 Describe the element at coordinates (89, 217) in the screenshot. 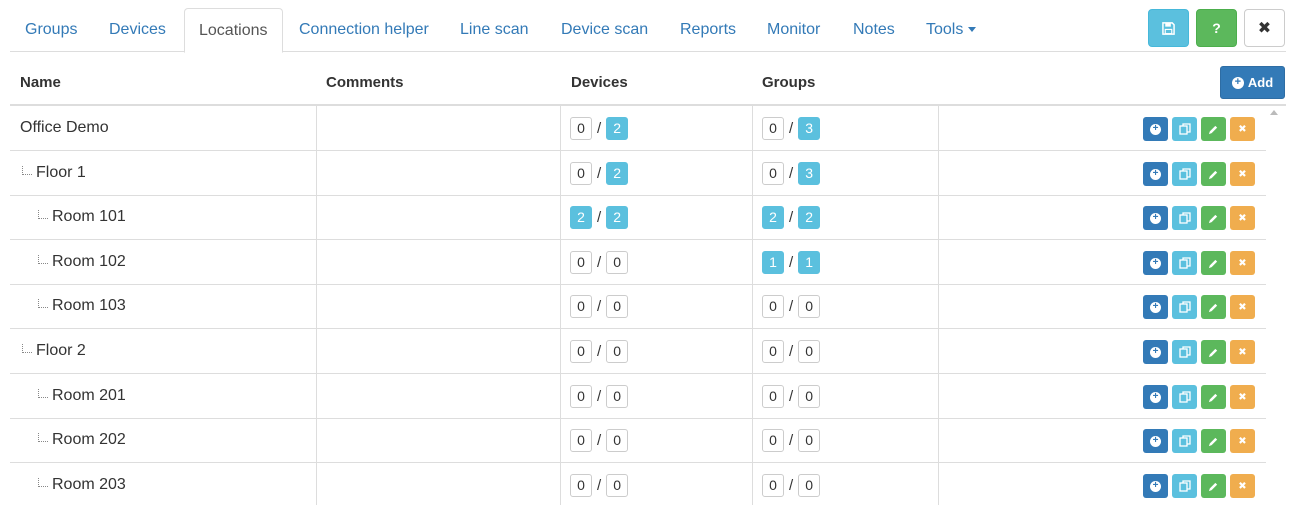

I see `location-name: Room 101` at that location.